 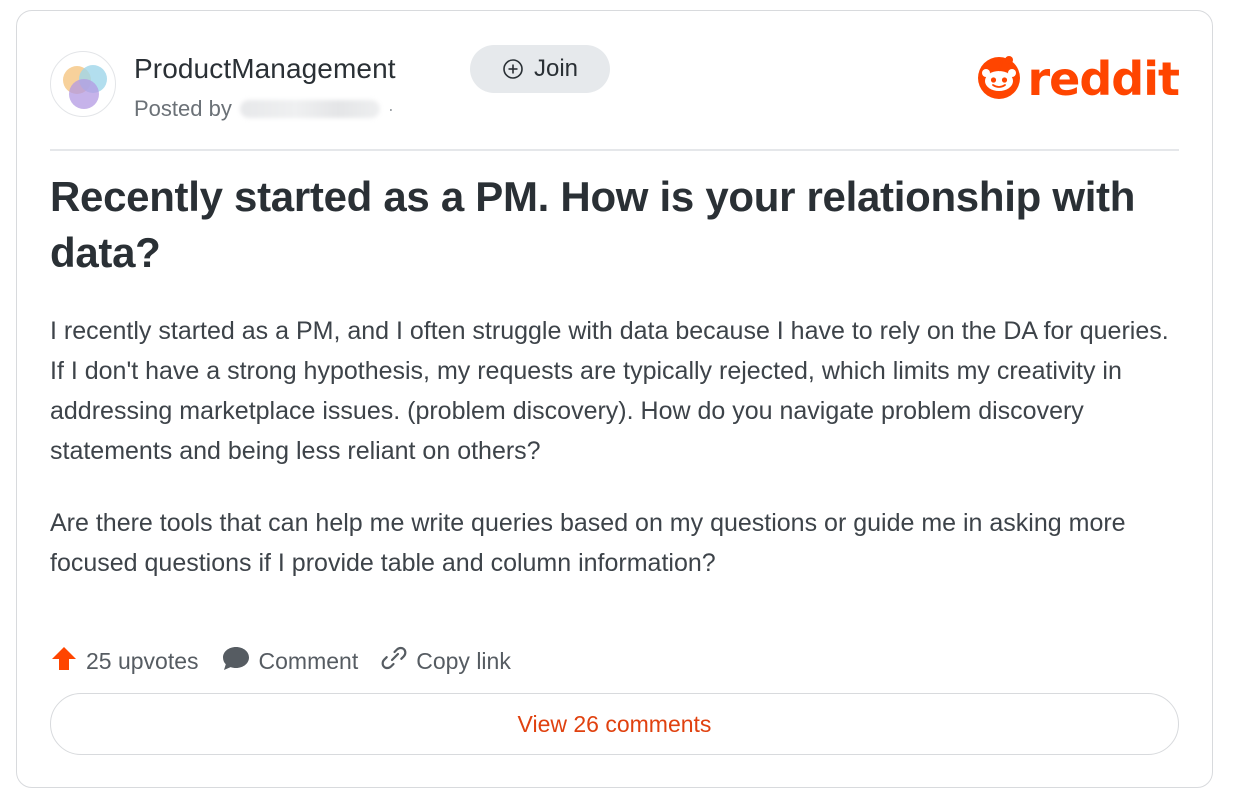 I want to click on comment-button: Comment, so click(x=290, y=661).